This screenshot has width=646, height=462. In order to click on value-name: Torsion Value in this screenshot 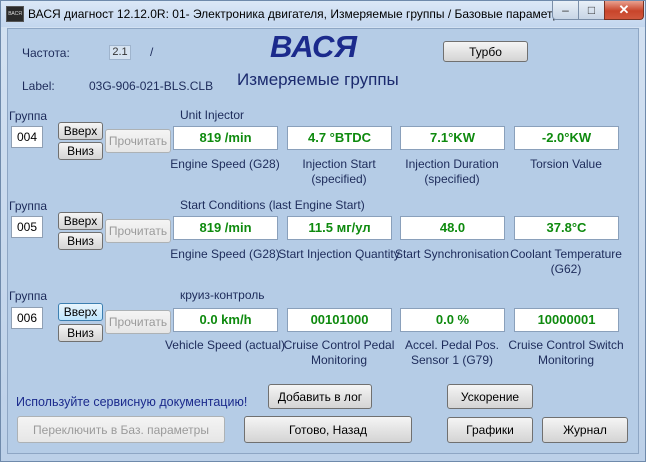, I will do `click(566, 164)`.